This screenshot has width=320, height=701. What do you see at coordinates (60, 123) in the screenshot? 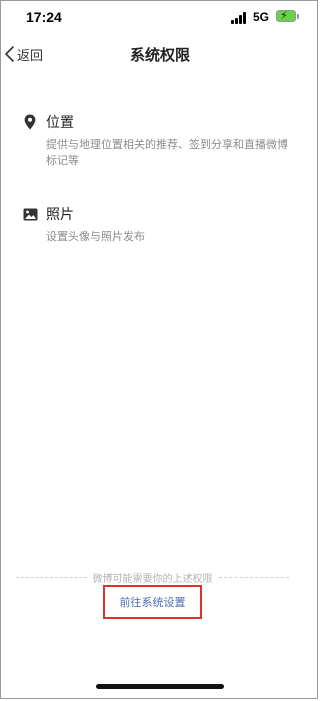
I see `permission-title: 位置` at bounding box center [60, 123].